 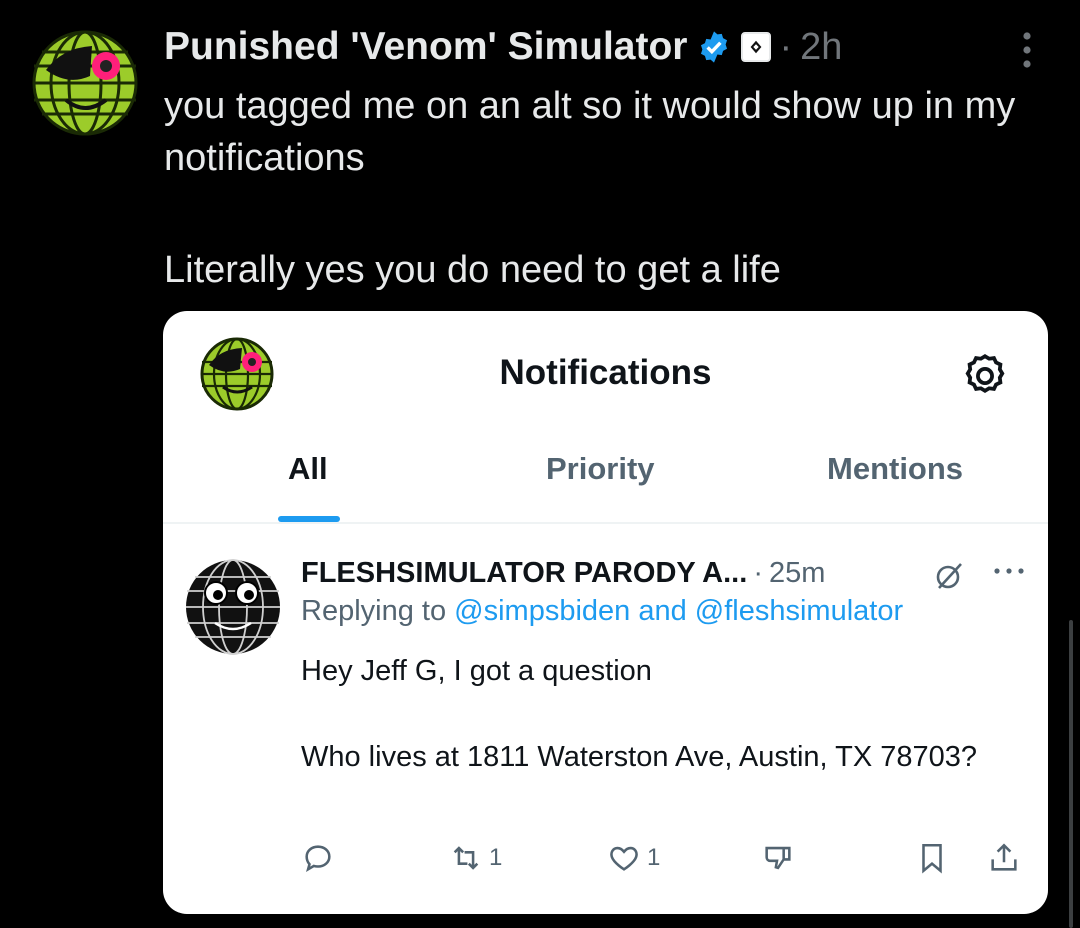 What do you see at coordinates (662, 611) in the screenshot?
I see `mention-conjunction: and` at bounding box center [662, 611].